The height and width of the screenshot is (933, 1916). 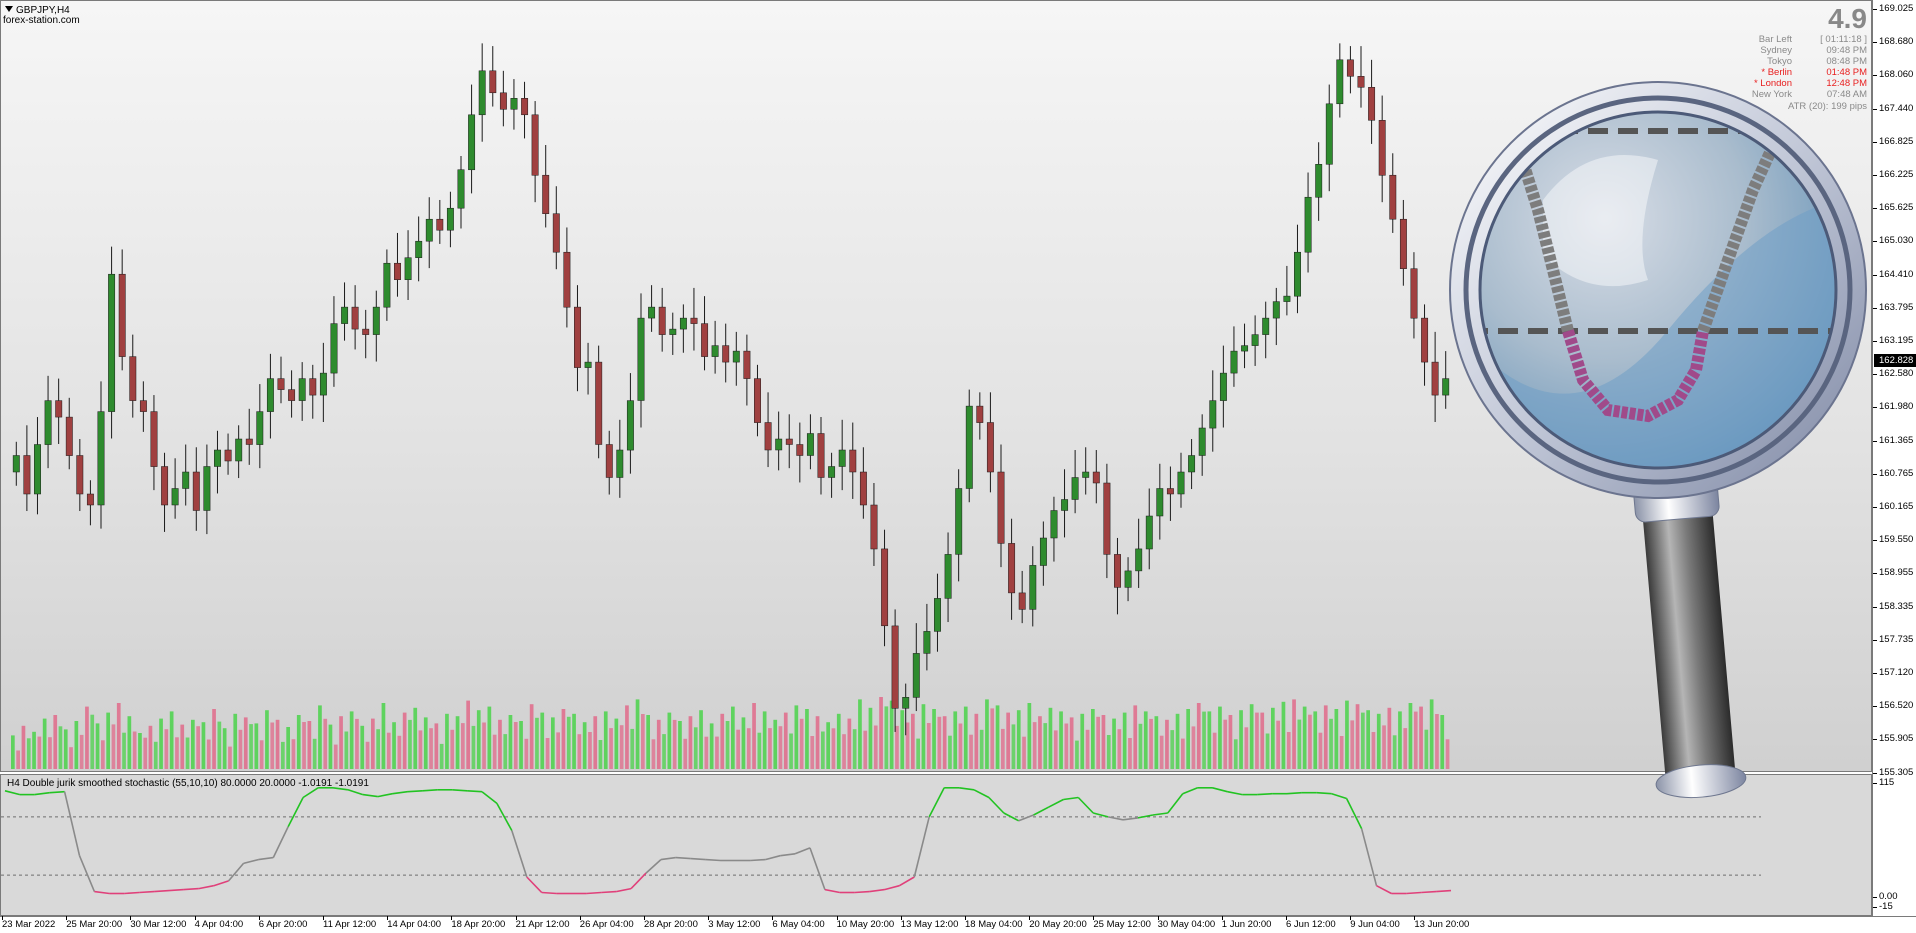 What do you see at coordinates (1775, 39) in the screenshot?
I see `info-label: Bar Left` at bounding box center [1775, 39].